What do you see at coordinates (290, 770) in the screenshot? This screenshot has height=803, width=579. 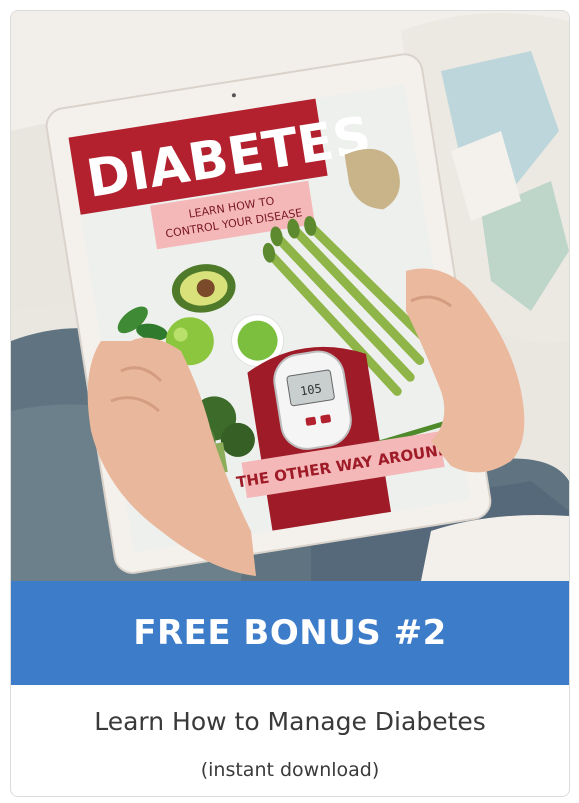 I see `bonus-note: (instant download)` at bounding box center [290, 770].